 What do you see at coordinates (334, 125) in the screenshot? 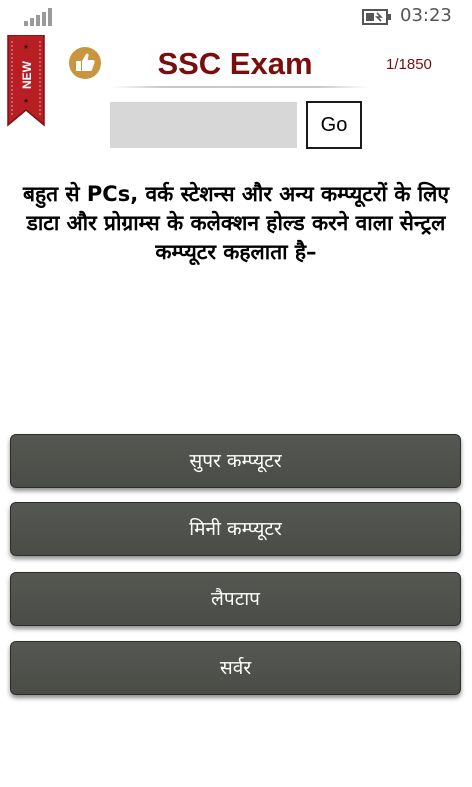
I see `go-button: Go` at bounding box center [334, 125].